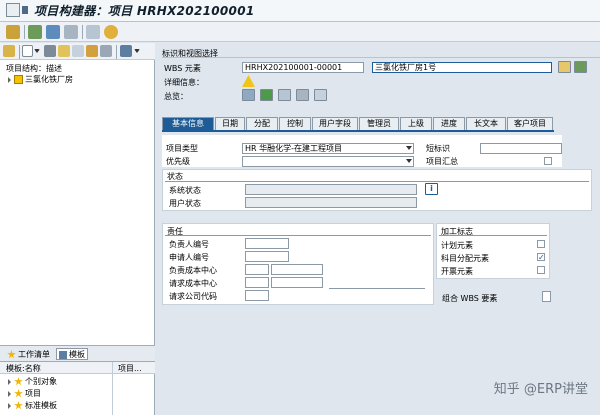  I want to click on tab-basic-data: 基本信息, so click(188, 123).